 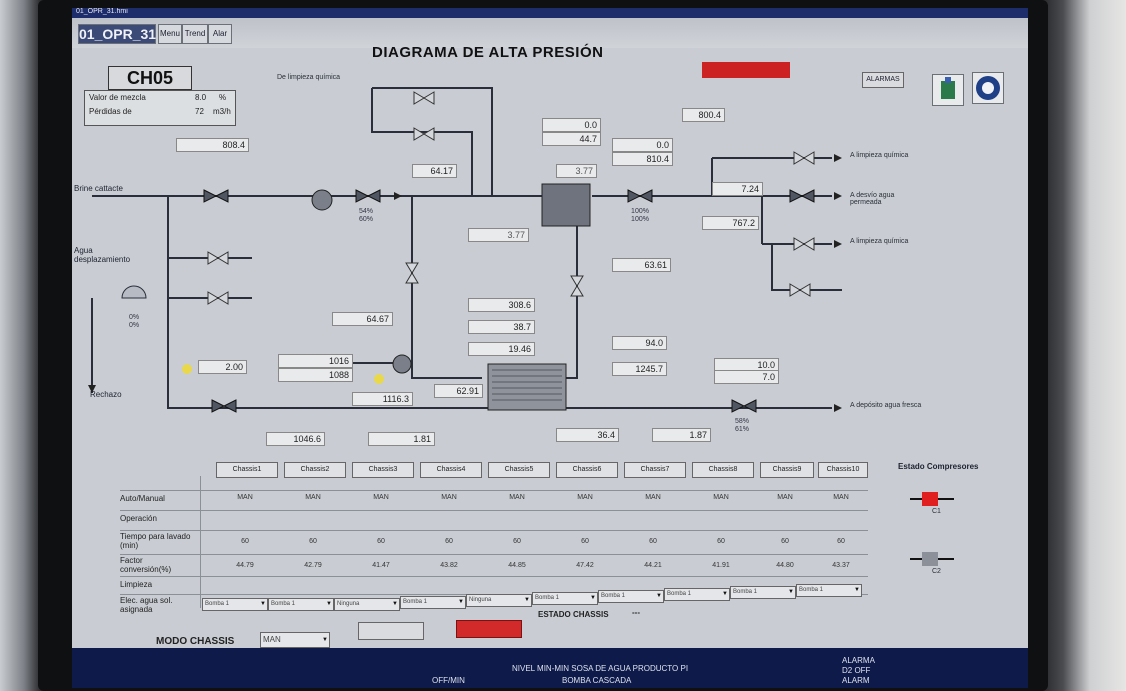 I want to click on status-light-left, so click(x=187, y=369).